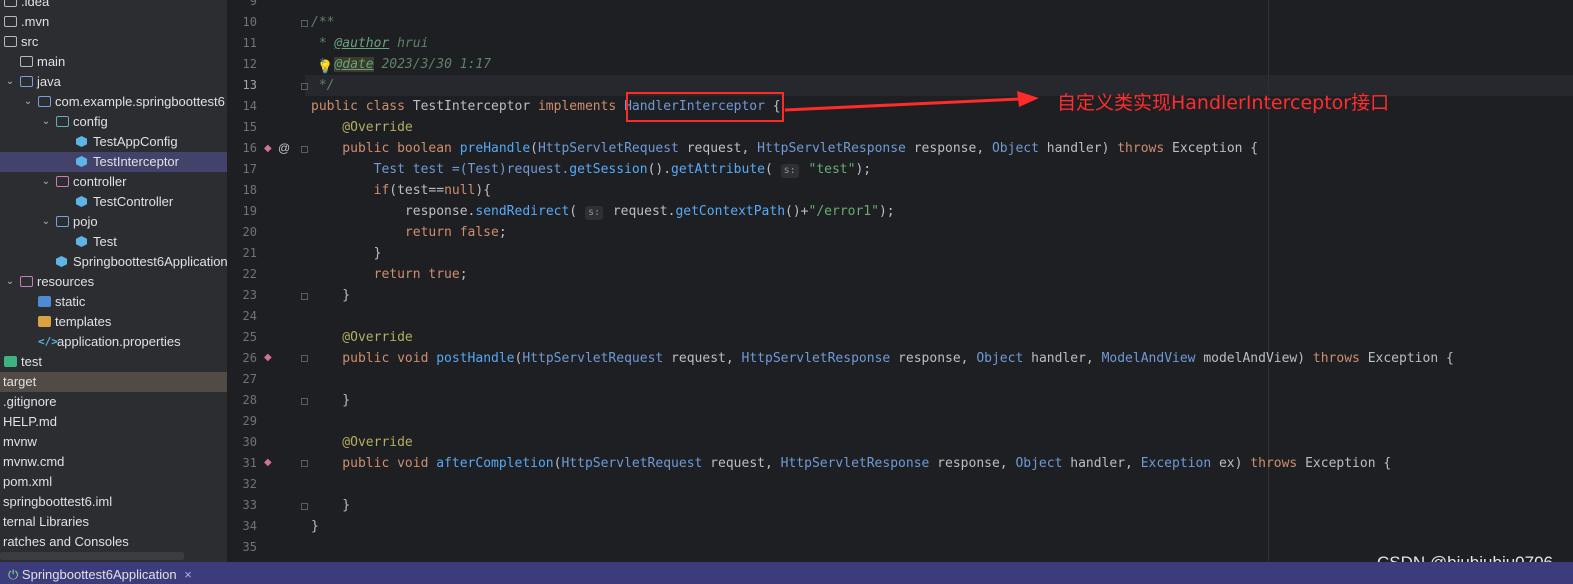 This screenshot has height=584, width=1573. What do you see at coordinates (113, 302) in the screenshot?
I see `tree-item: static` at bounding box center [113, 302].